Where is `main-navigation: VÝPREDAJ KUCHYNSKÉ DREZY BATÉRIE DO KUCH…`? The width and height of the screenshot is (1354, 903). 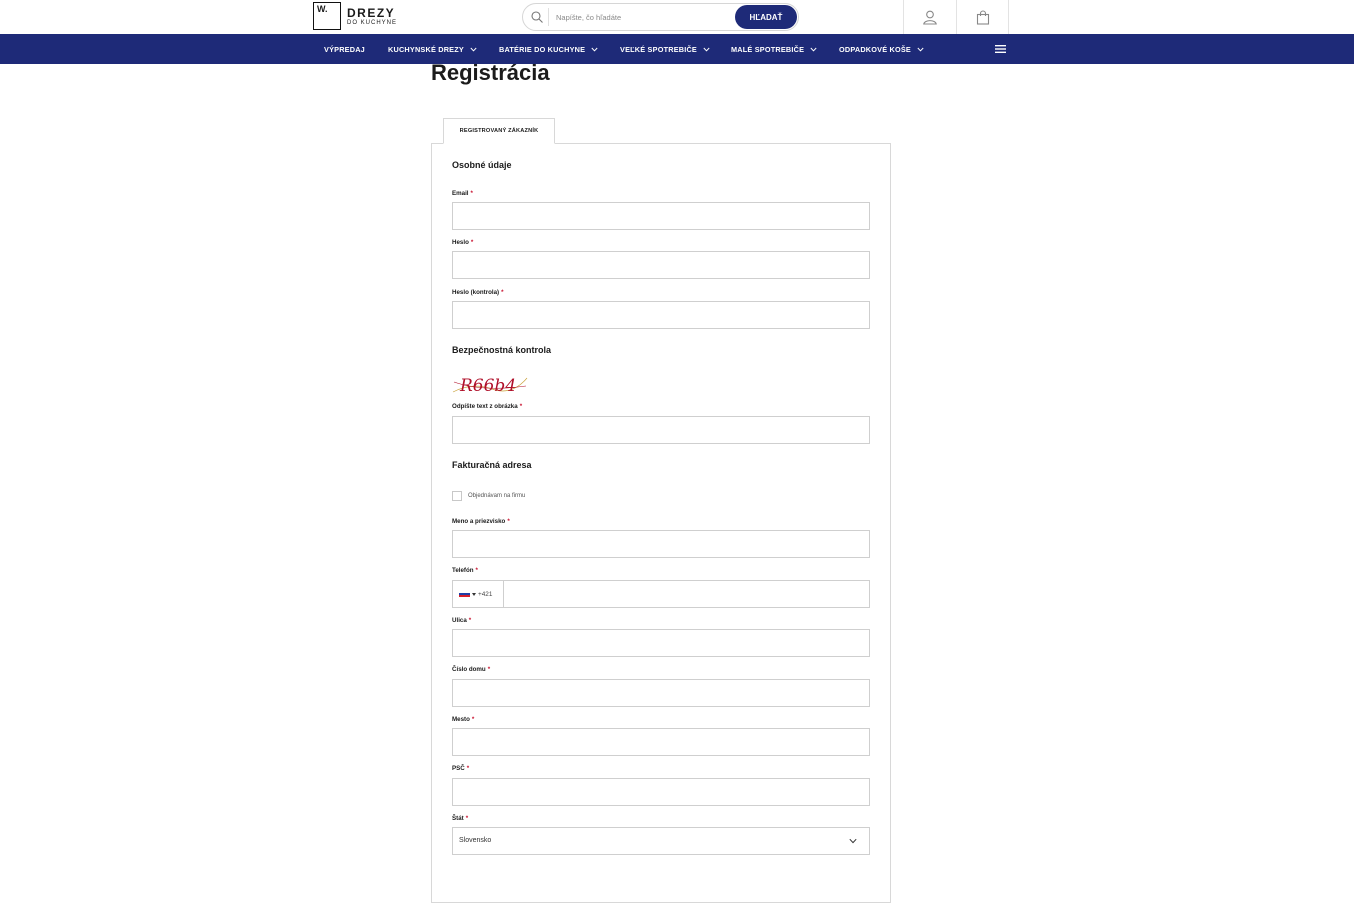 main-navigation: VÝPREDAJ KUCHYNSKÉ DREZY BATÉRIE DO KUCH… is located at coordinates (677, 49).